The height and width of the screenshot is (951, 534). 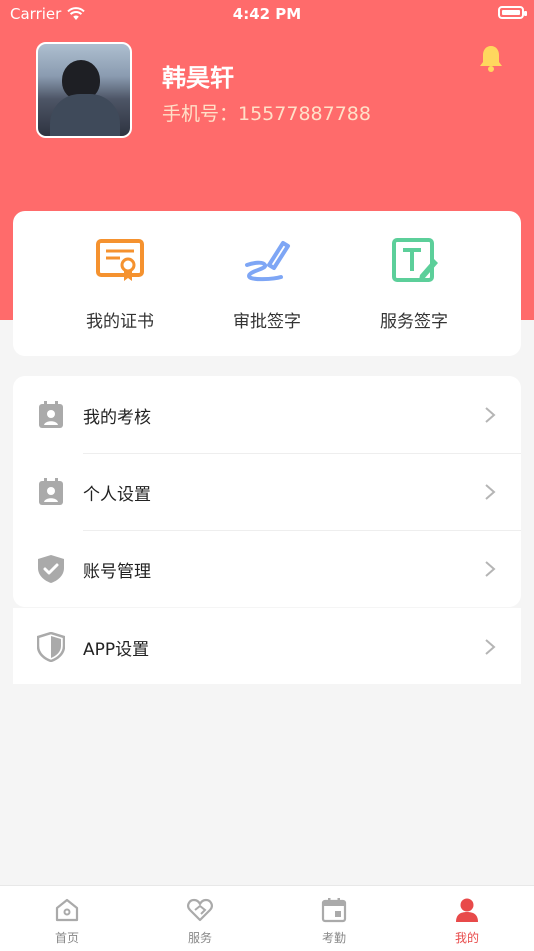 I want to click on tab-service: 服务, so click(x=200, y=921).